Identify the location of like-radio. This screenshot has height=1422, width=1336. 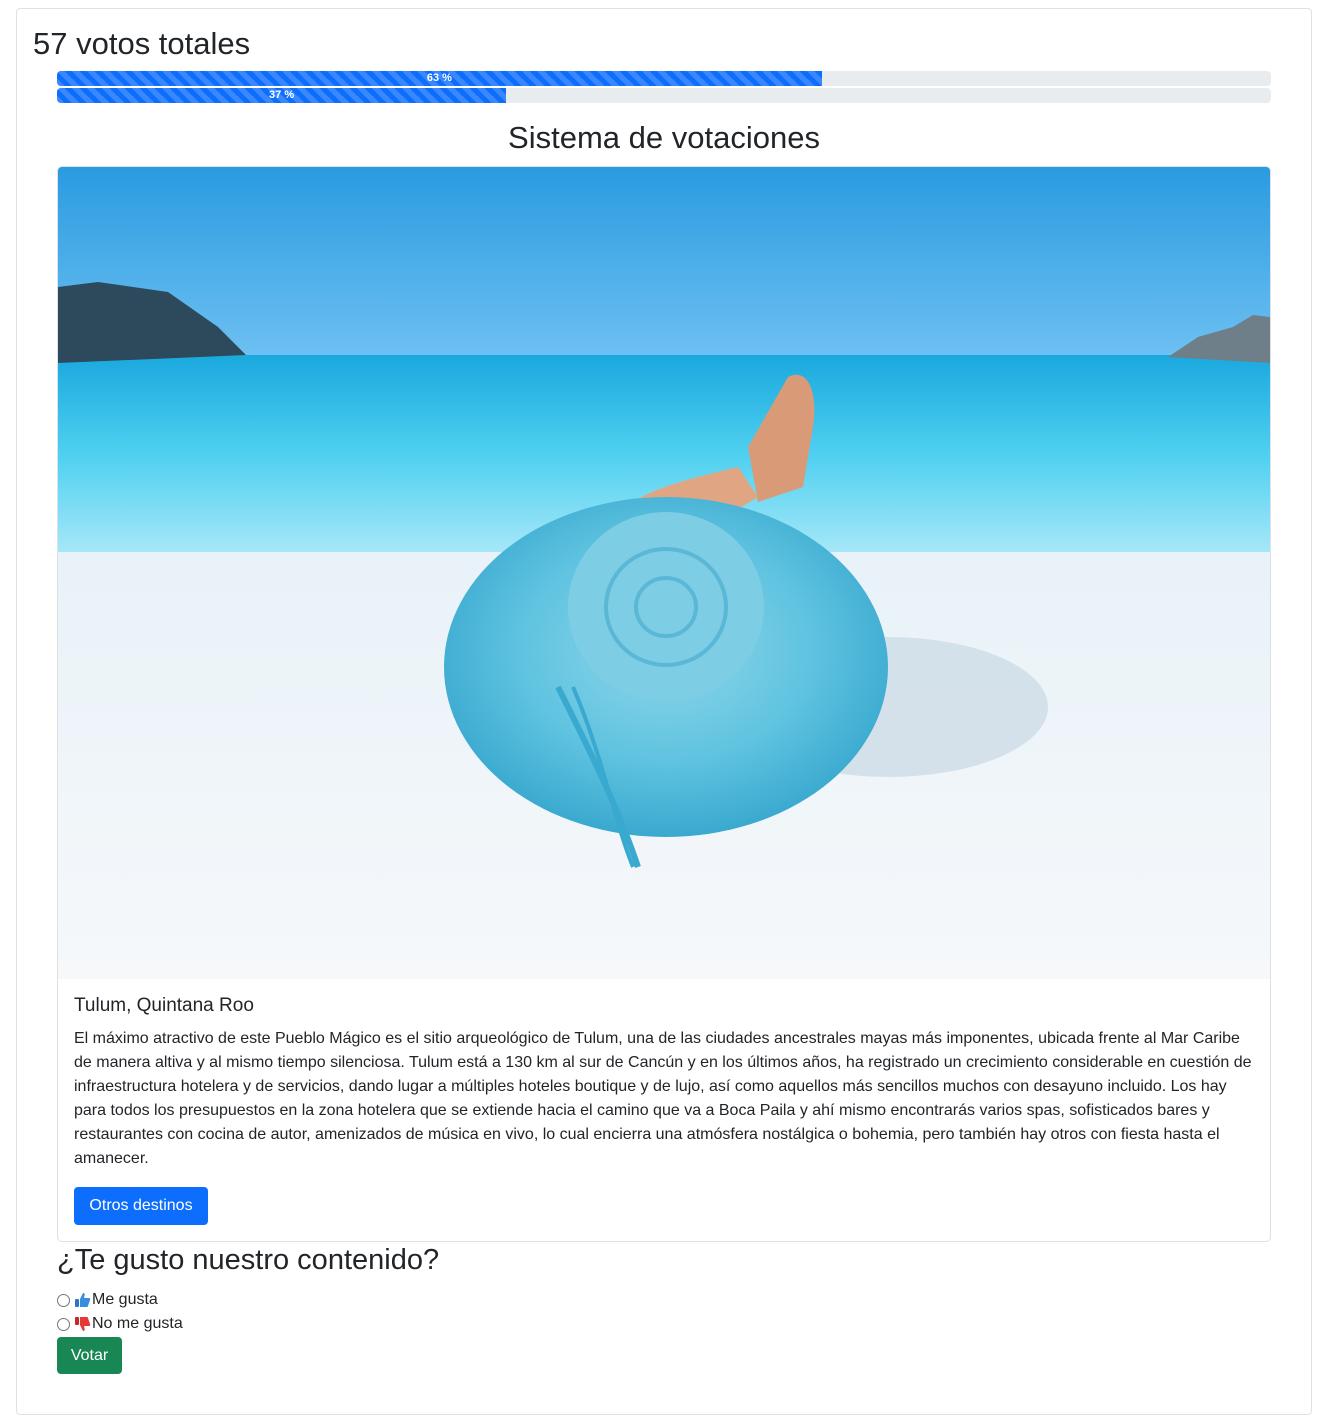
(63, 1300).